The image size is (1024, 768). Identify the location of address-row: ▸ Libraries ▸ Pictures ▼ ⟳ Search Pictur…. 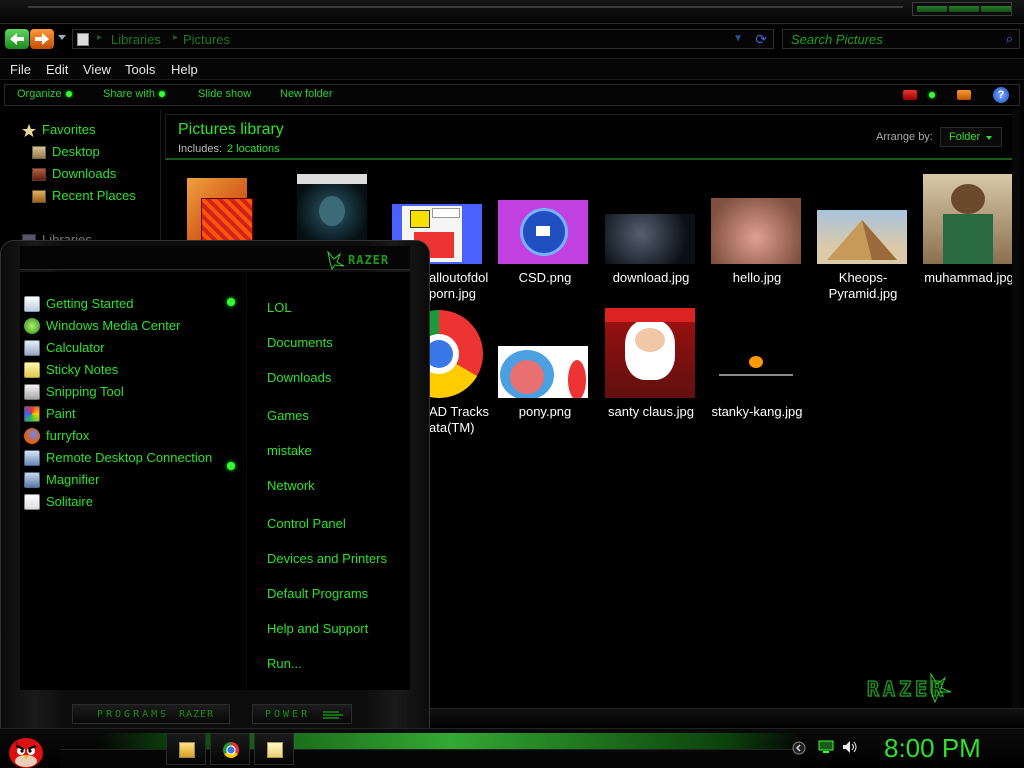
(512, 39).